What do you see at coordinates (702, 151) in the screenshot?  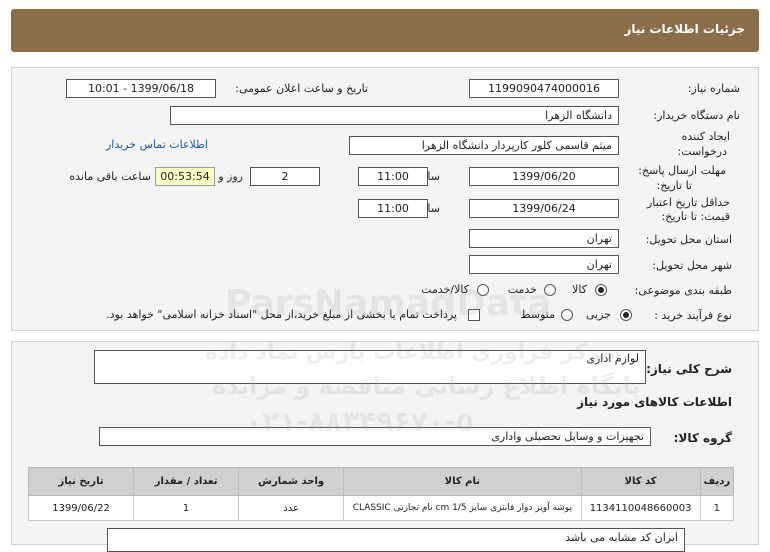 I see `creator-label-2: درخواست:` at bounding box center [702, 151].